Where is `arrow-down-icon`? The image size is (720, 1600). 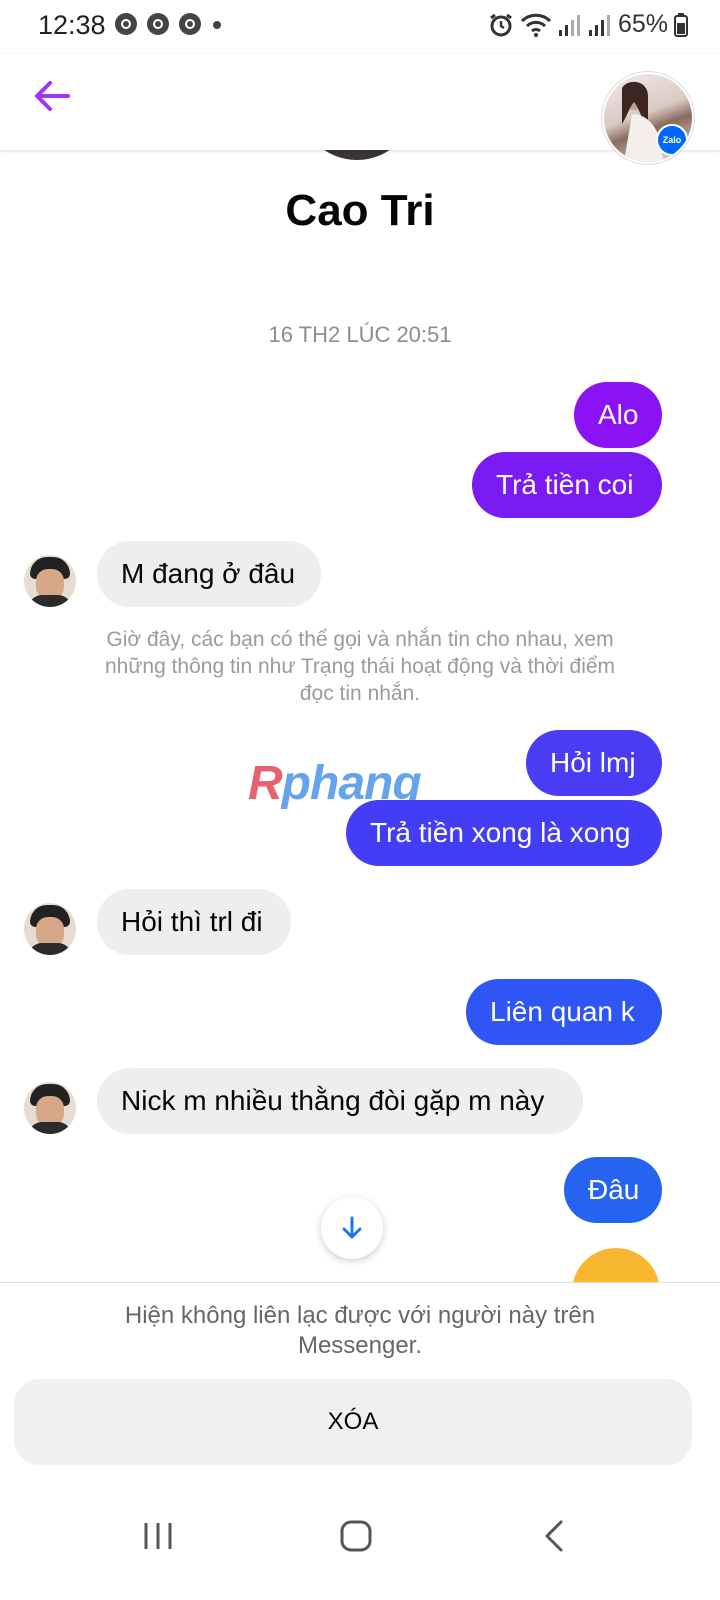 arrow-down-icon is located at coordinates (352, 1227).